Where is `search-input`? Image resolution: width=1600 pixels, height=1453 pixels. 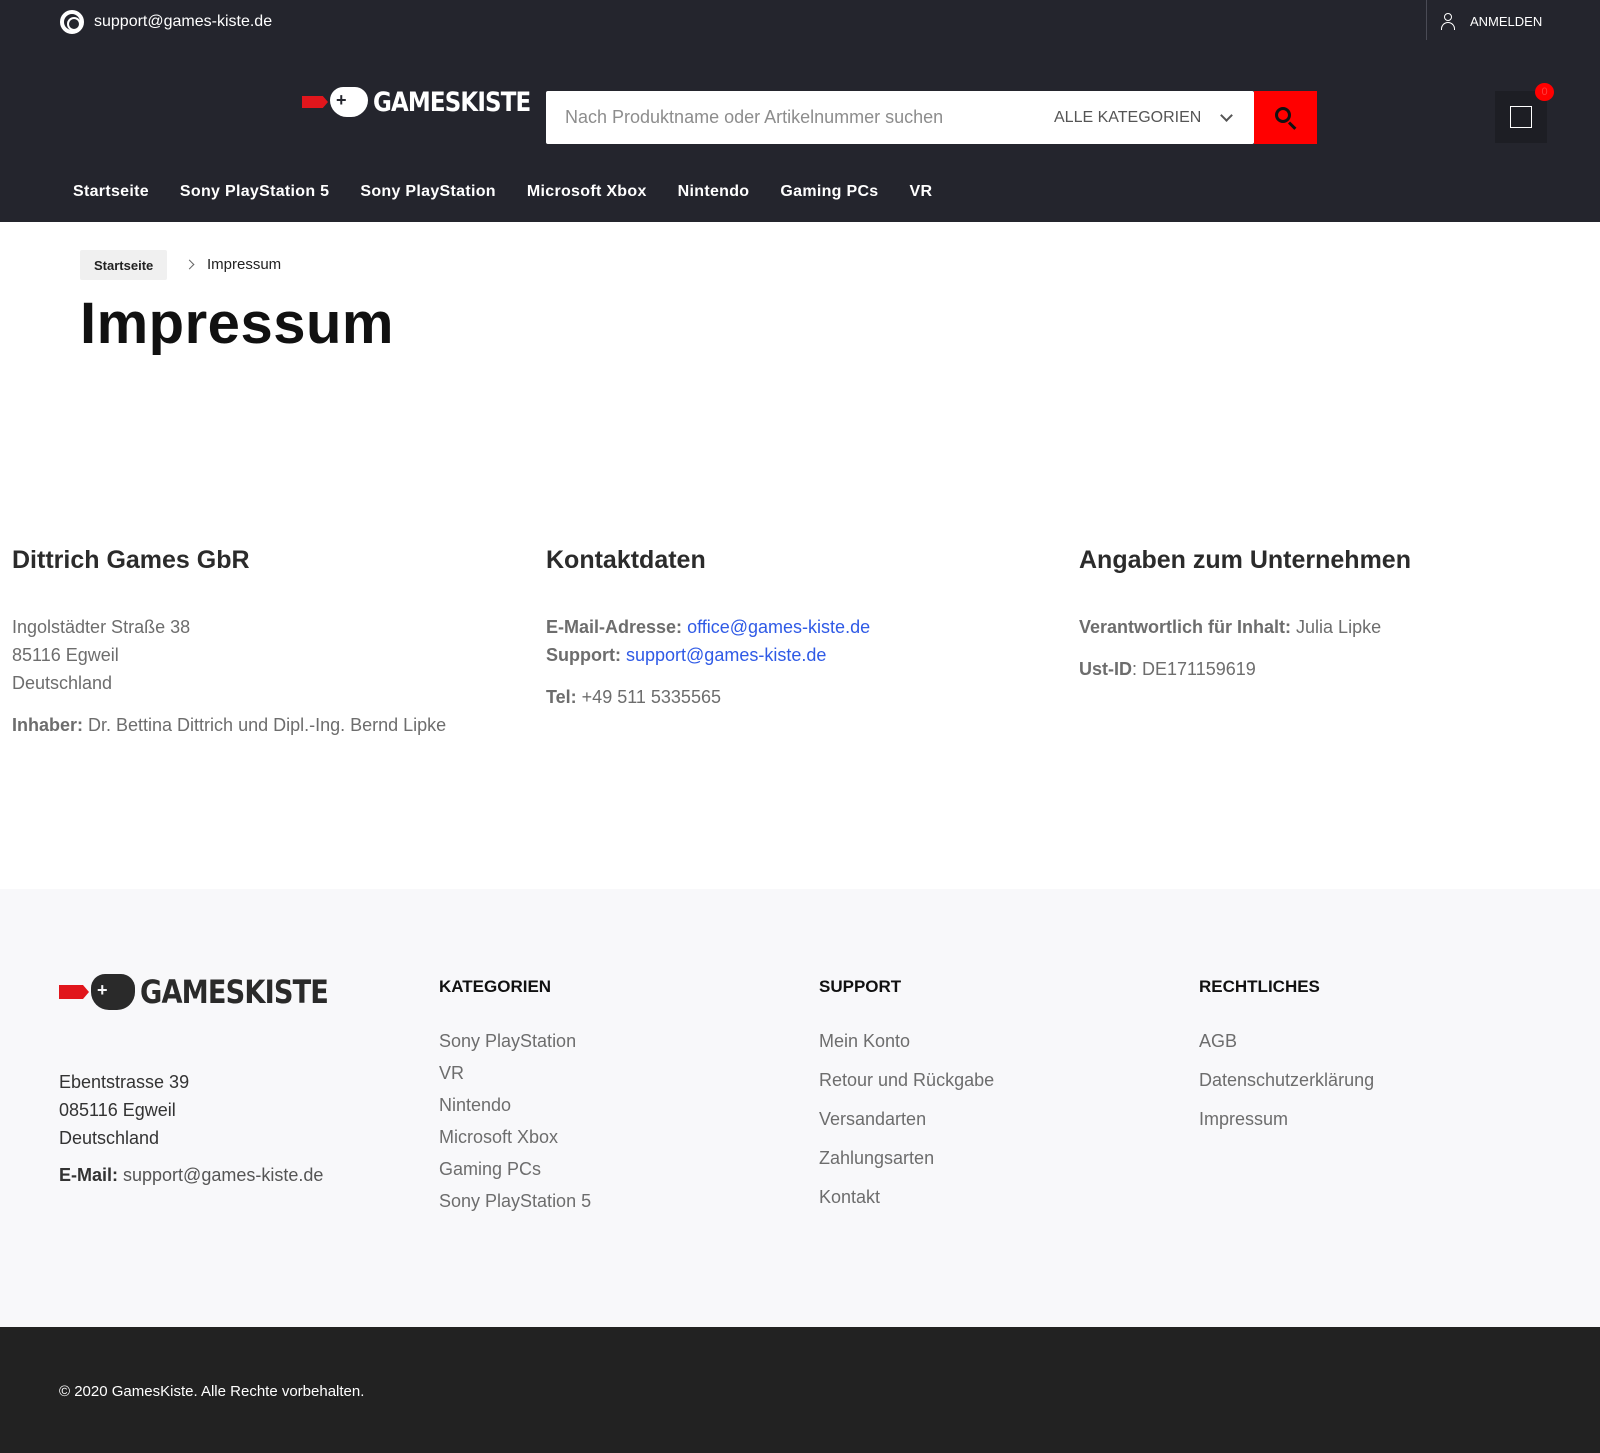 search-input is located at coordinates (791, 117).